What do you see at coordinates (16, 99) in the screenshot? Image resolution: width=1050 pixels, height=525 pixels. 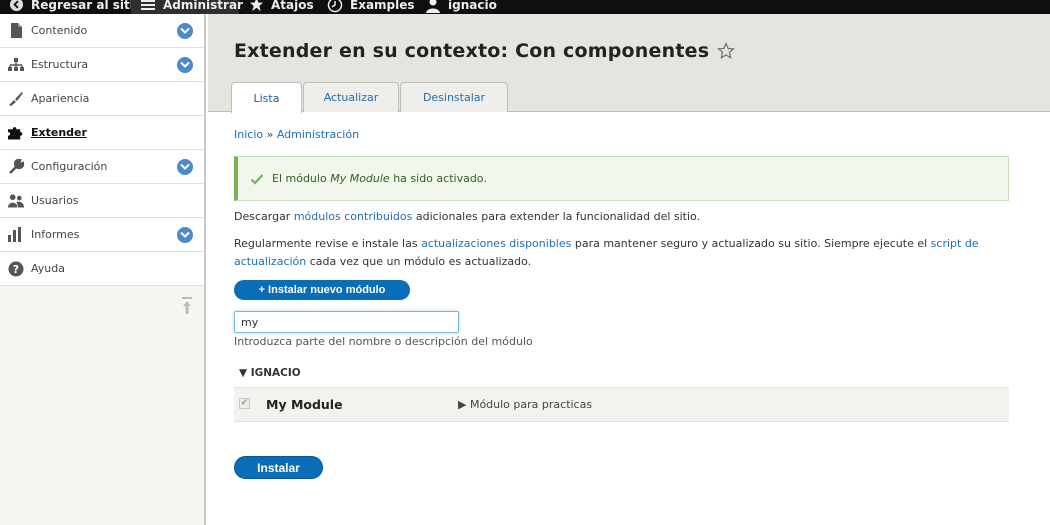 I see `paint-brush-icon` at bounding box center [16, 99].